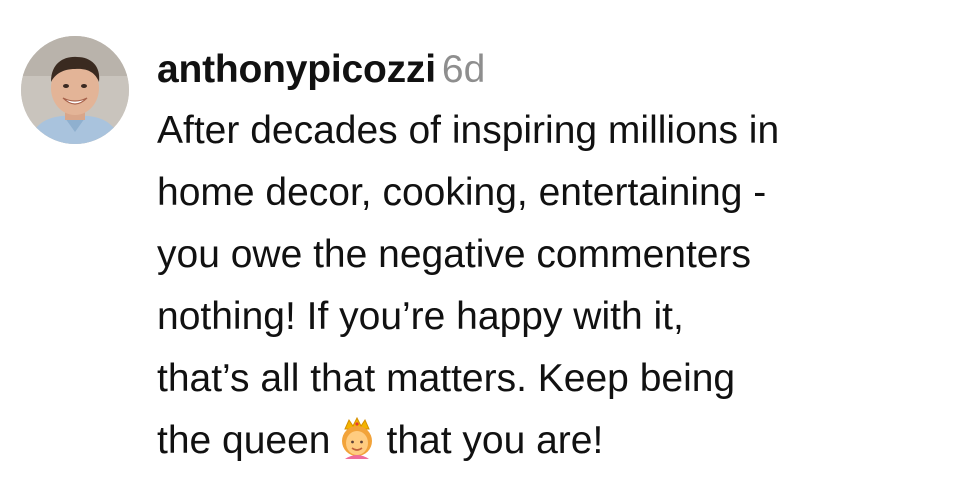  Describe the element at coordinates (495, 440) in the screenshot. I see `comment-text-segment: that you are!` at that location.